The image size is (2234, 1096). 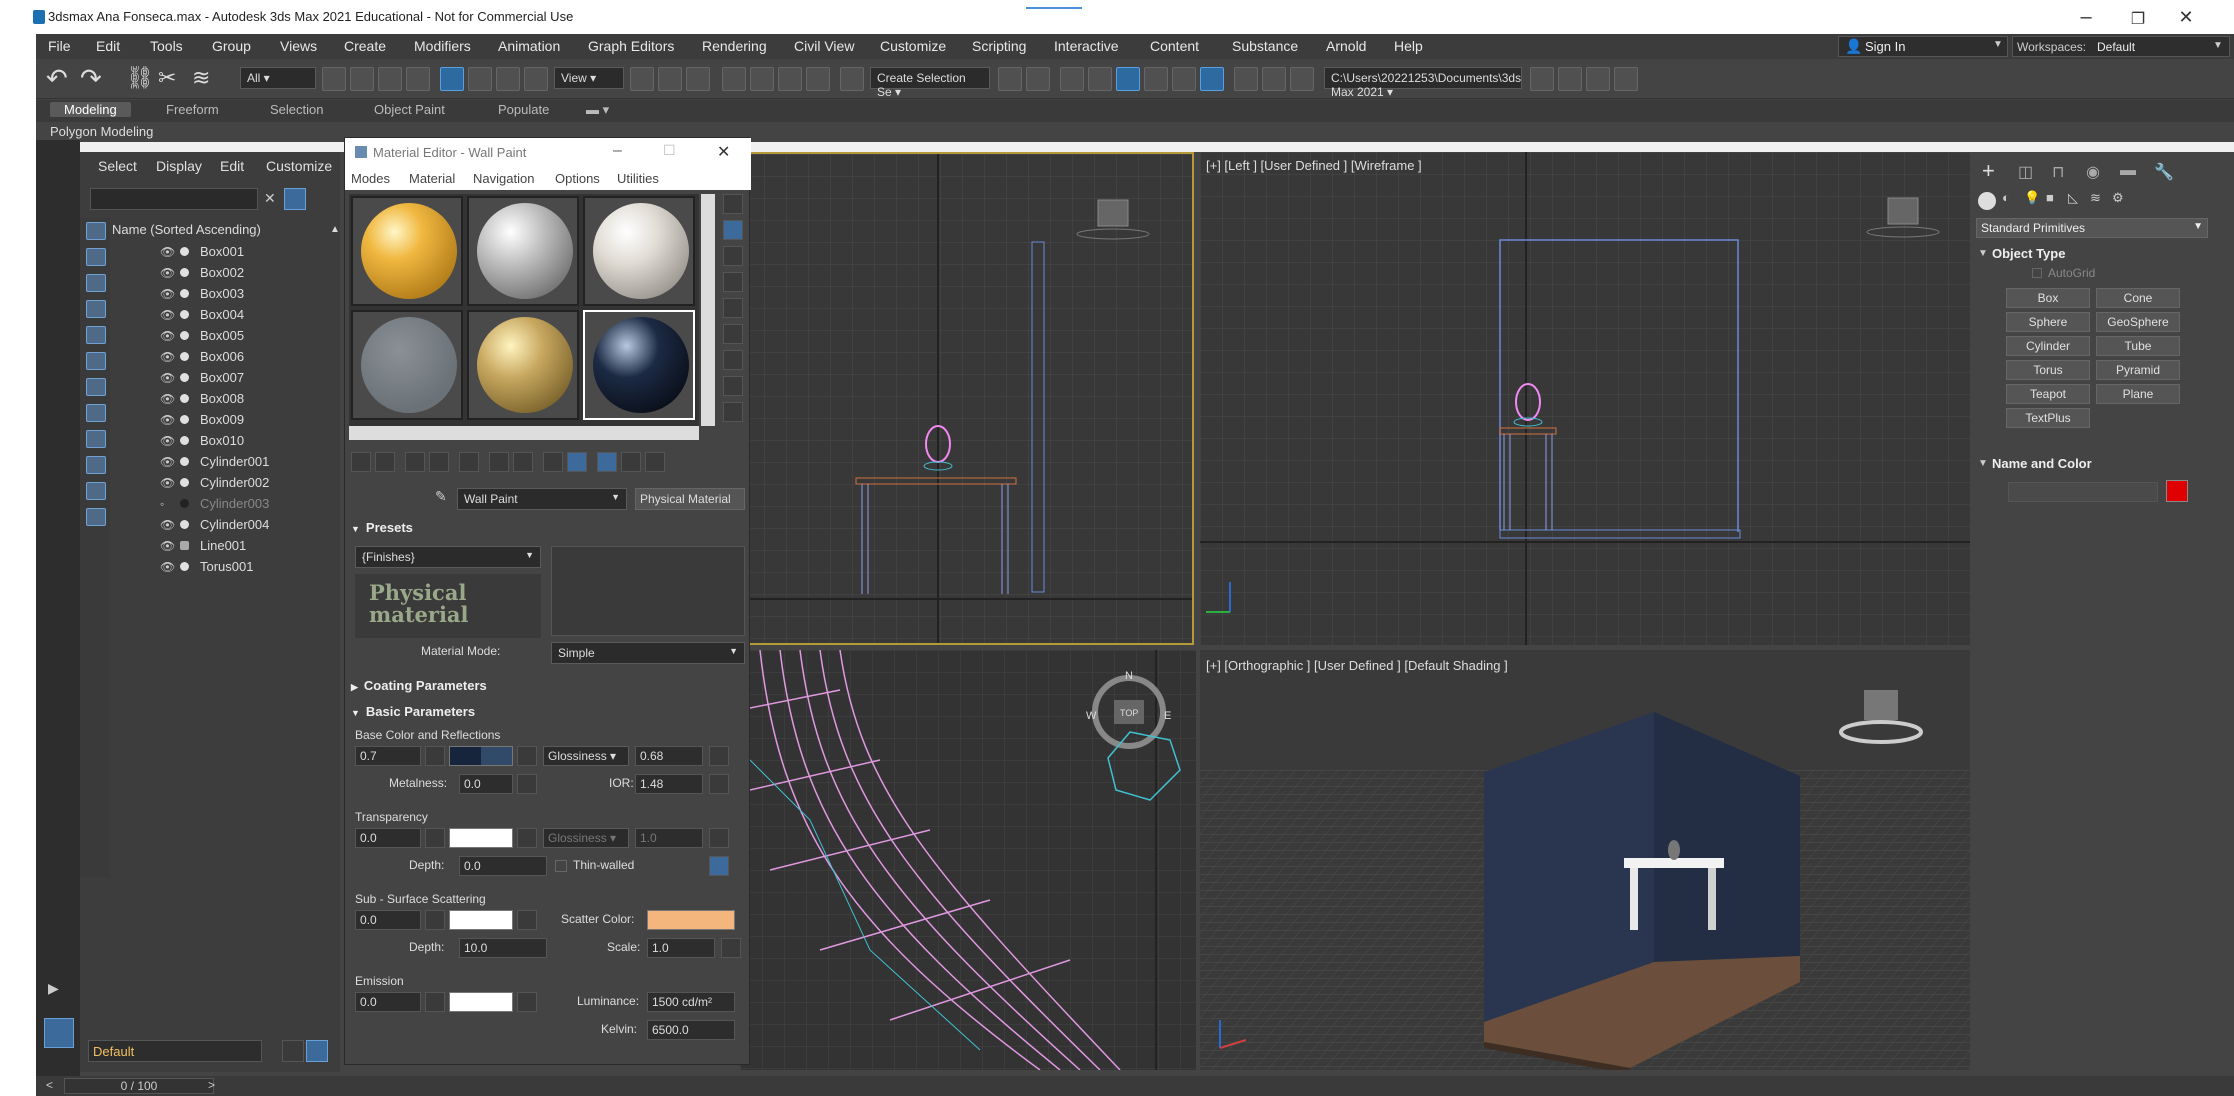 What do you see at coordinates (691, 1002) in the screenshot?
I see `luminance-spinner: 1500 cd/m²` at bounding box center [691, 1002].